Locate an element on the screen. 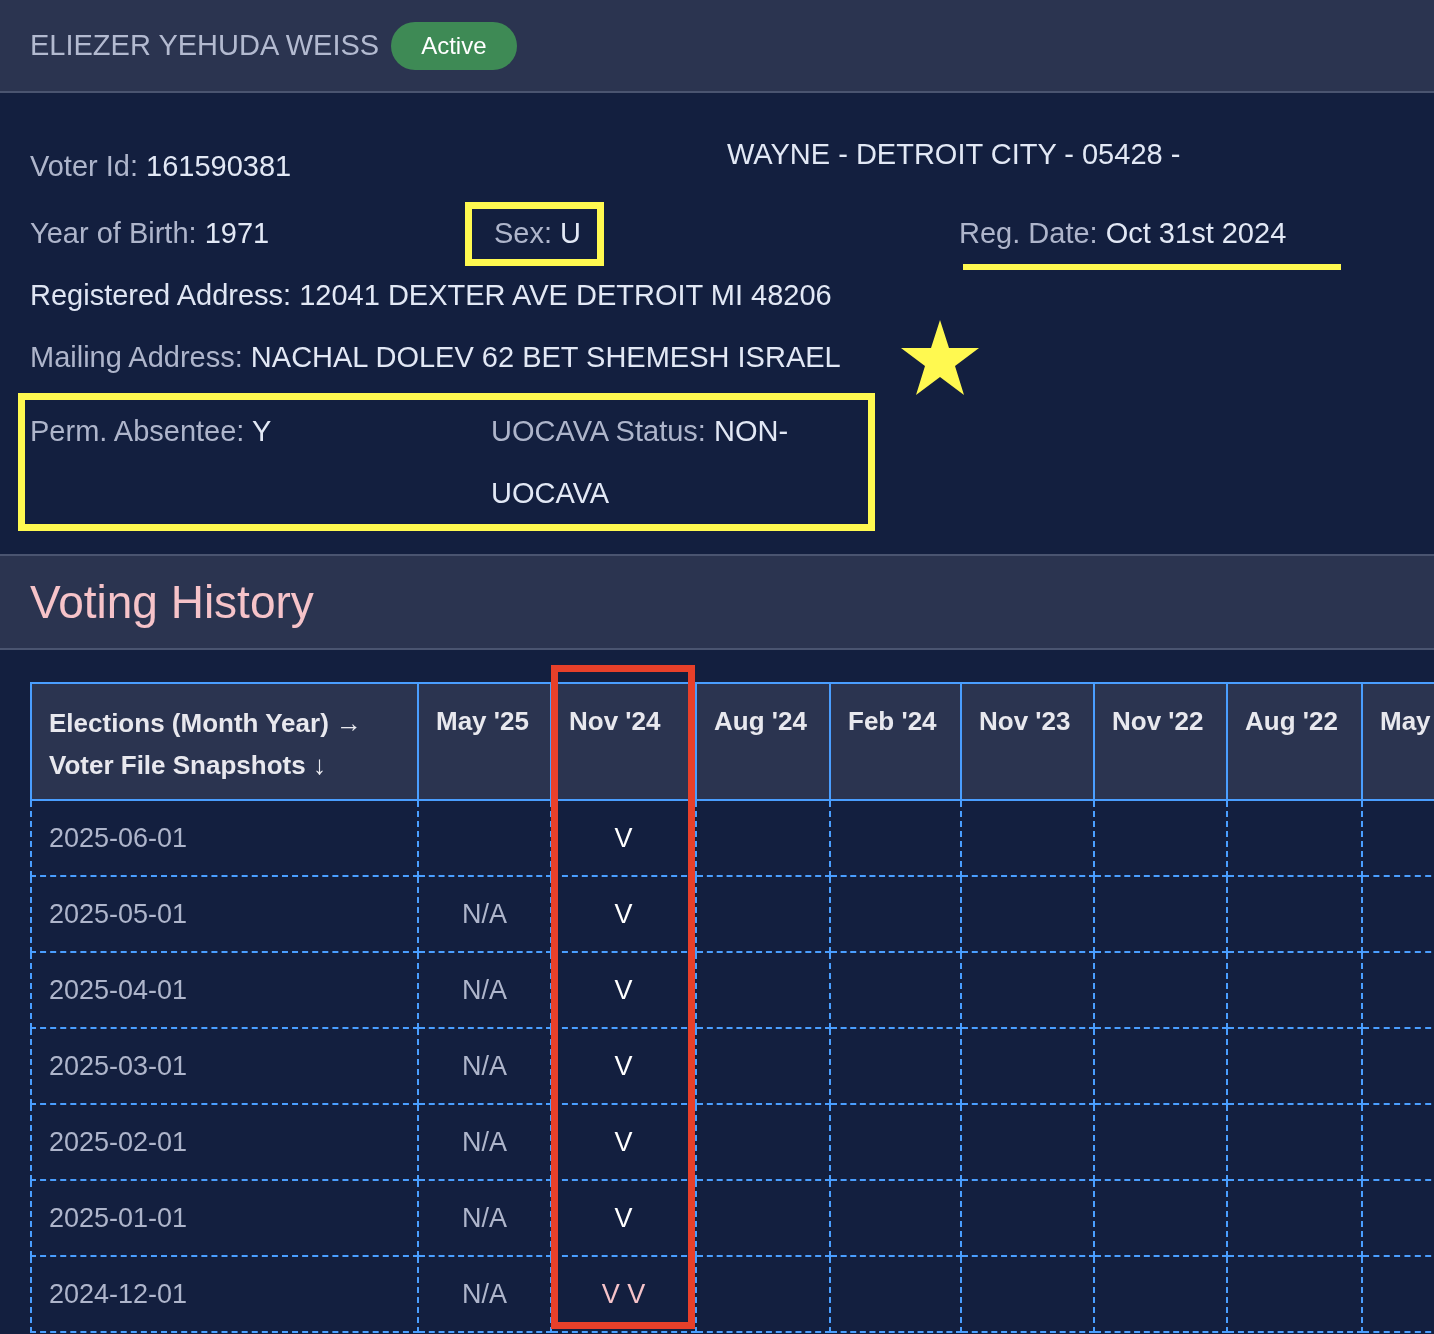  corner-header: Elections (Month Year) → Voter File Snapshots ↓ is located at coordinates (224, 741).